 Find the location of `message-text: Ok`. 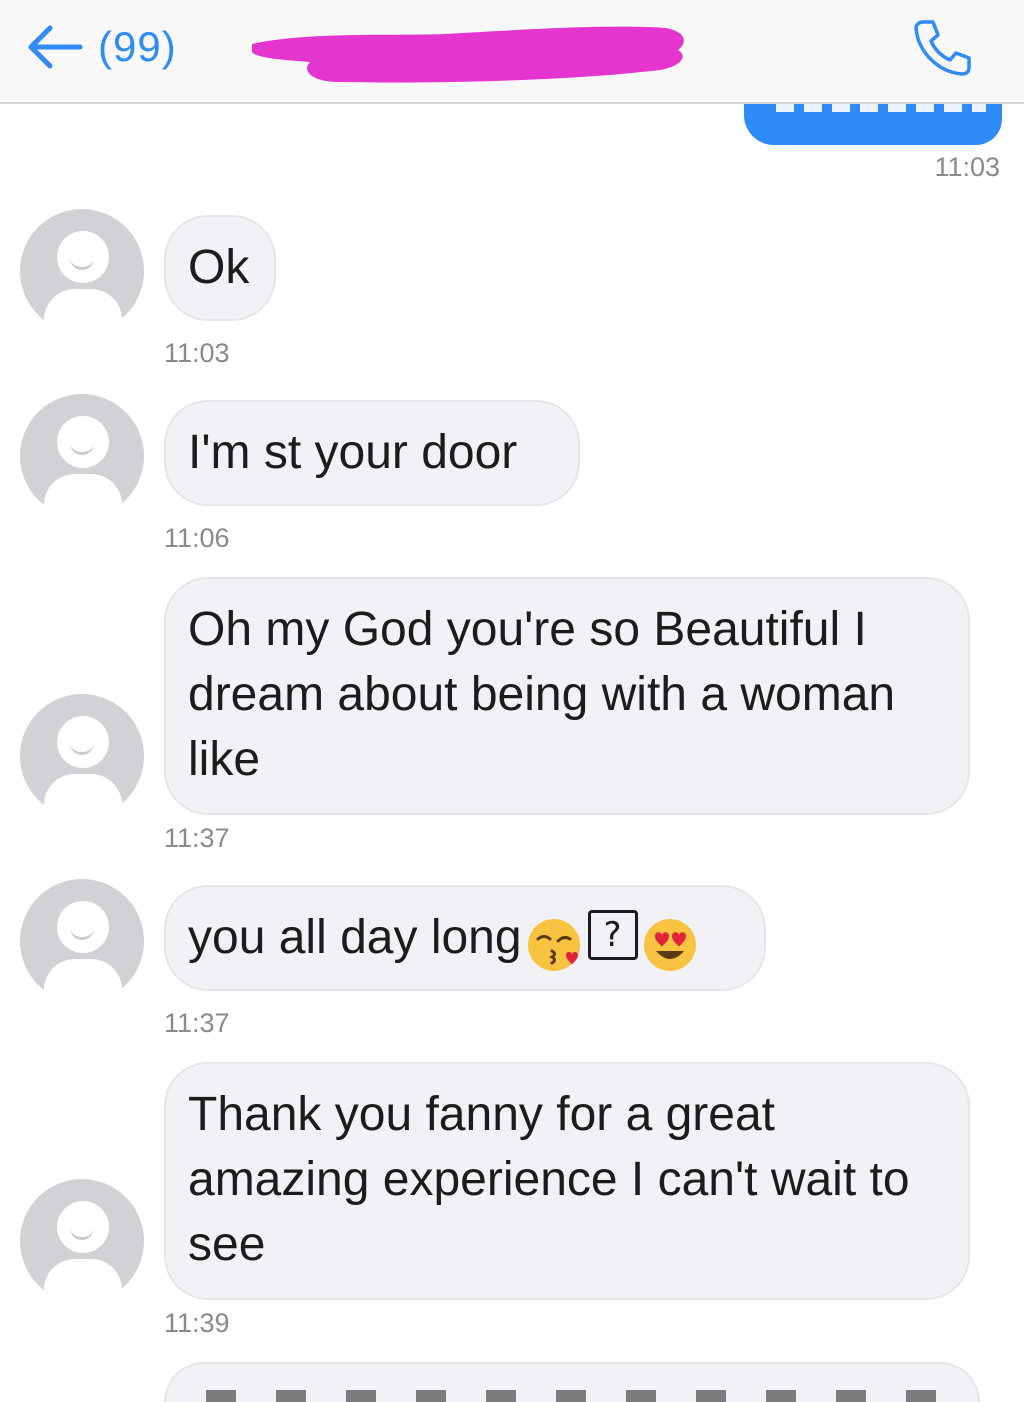

message-text: Ok is located at coordinates (219, 267).